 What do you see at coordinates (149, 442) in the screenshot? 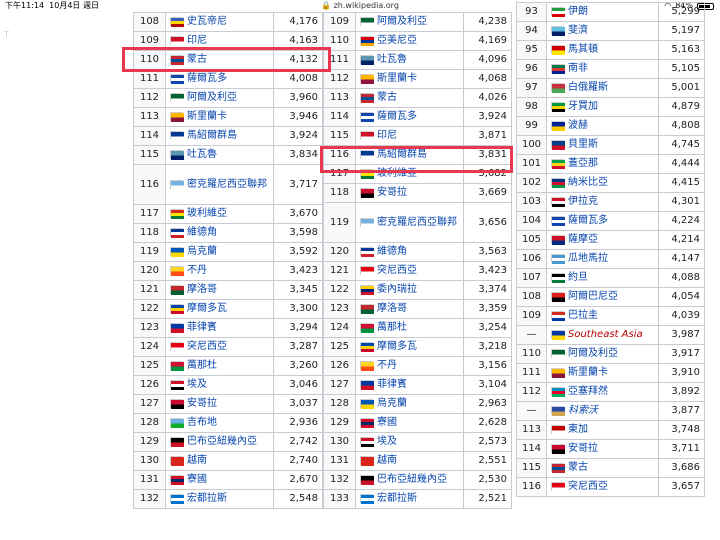
I see `rank-cell: 129` at bounding box center [149, 442].